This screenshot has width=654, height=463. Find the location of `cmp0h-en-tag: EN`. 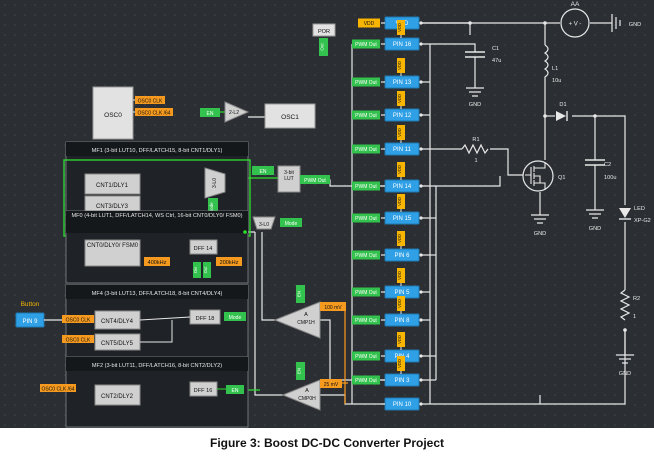

cmp0h-en-tag: EN is located at coordinates (300, 371).